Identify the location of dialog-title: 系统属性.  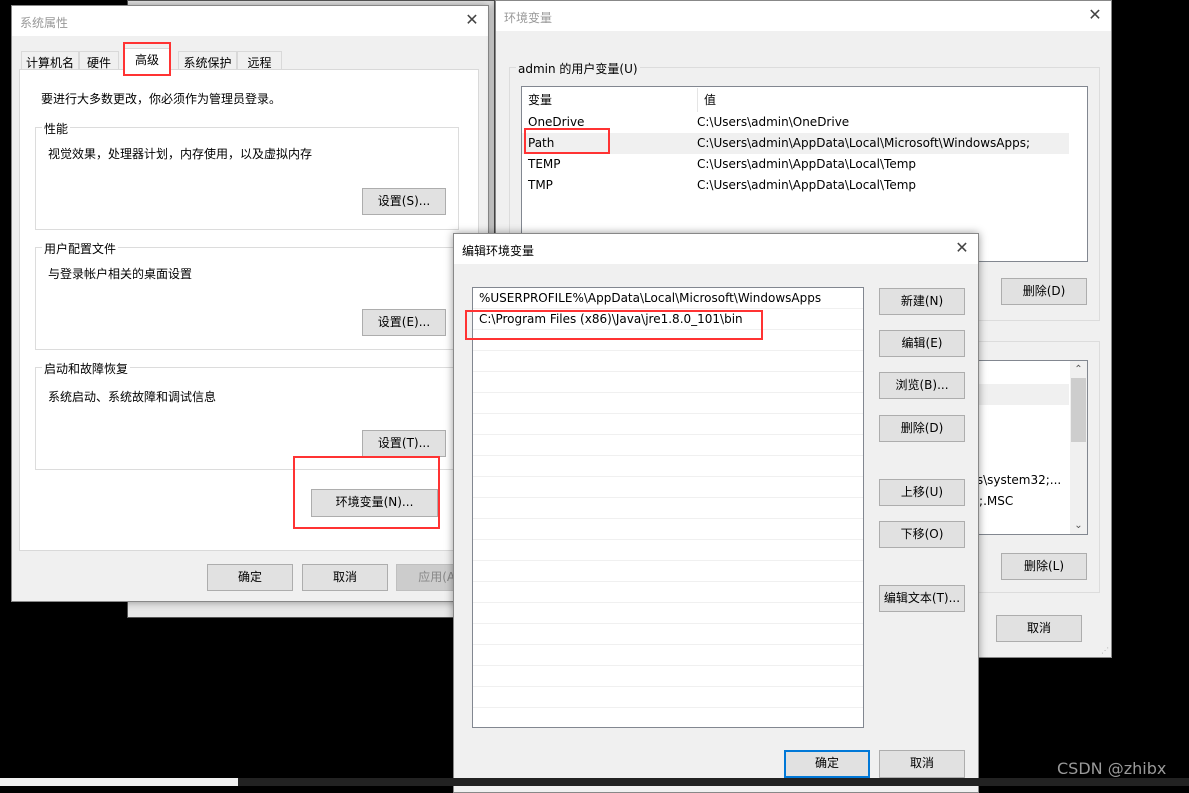
(44, 23).